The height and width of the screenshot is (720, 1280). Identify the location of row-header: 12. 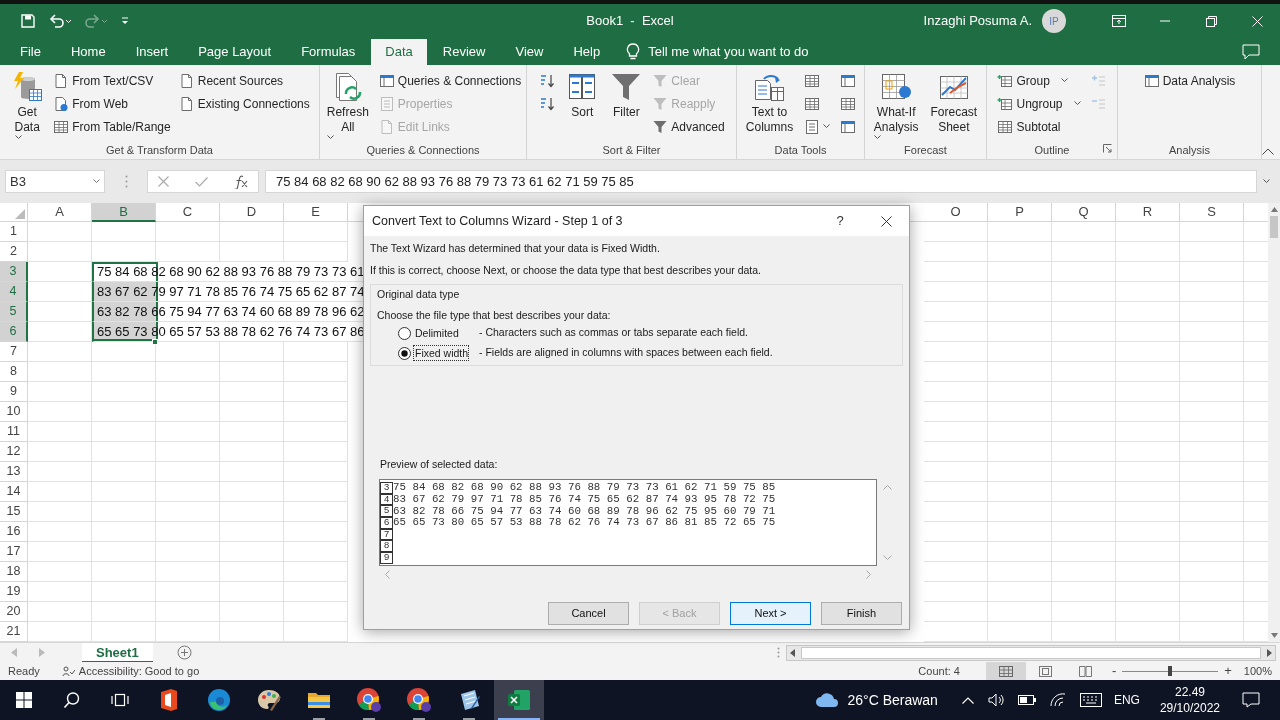
(14, 452).